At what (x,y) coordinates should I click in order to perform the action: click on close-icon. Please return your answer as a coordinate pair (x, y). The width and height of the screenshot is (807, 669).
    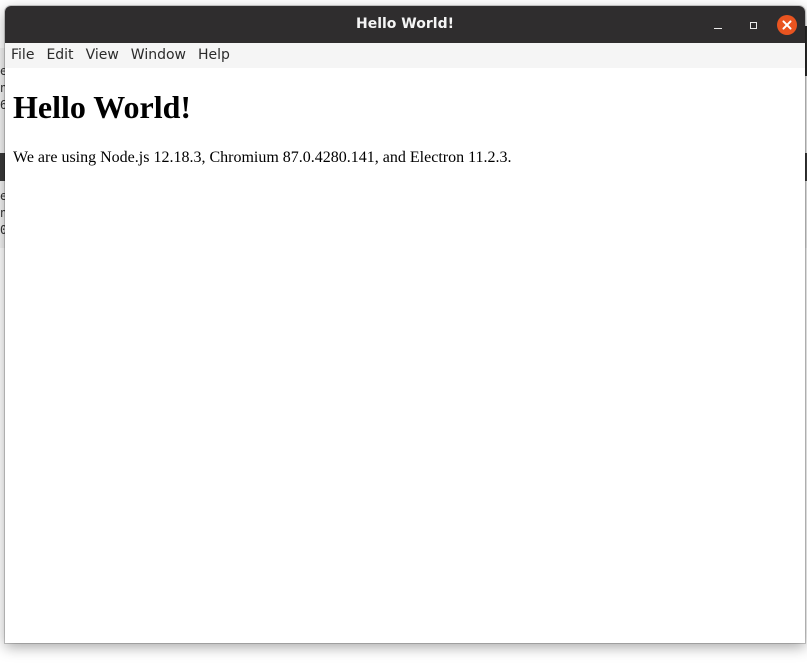
    Looking at the image, I should click on (787, 25).